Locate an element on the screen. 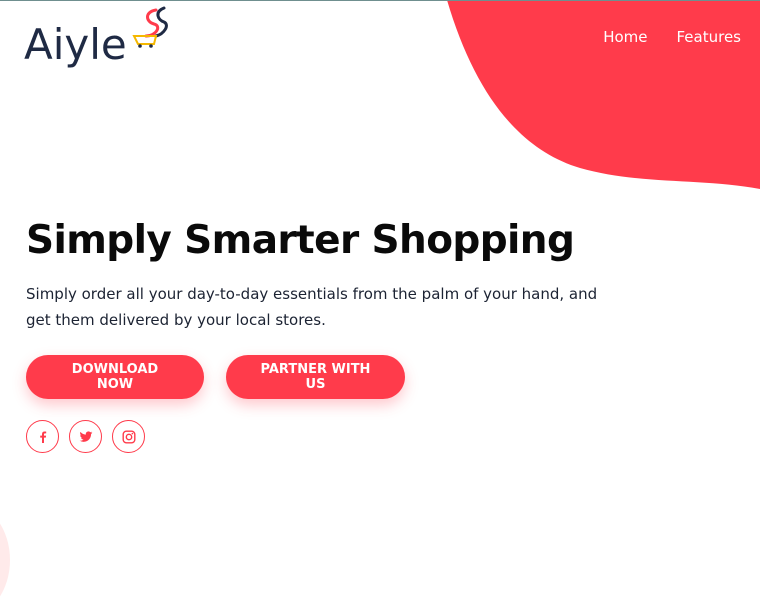 The image size is (760, 615). corner-decoration is located at coordinates (5, 560).